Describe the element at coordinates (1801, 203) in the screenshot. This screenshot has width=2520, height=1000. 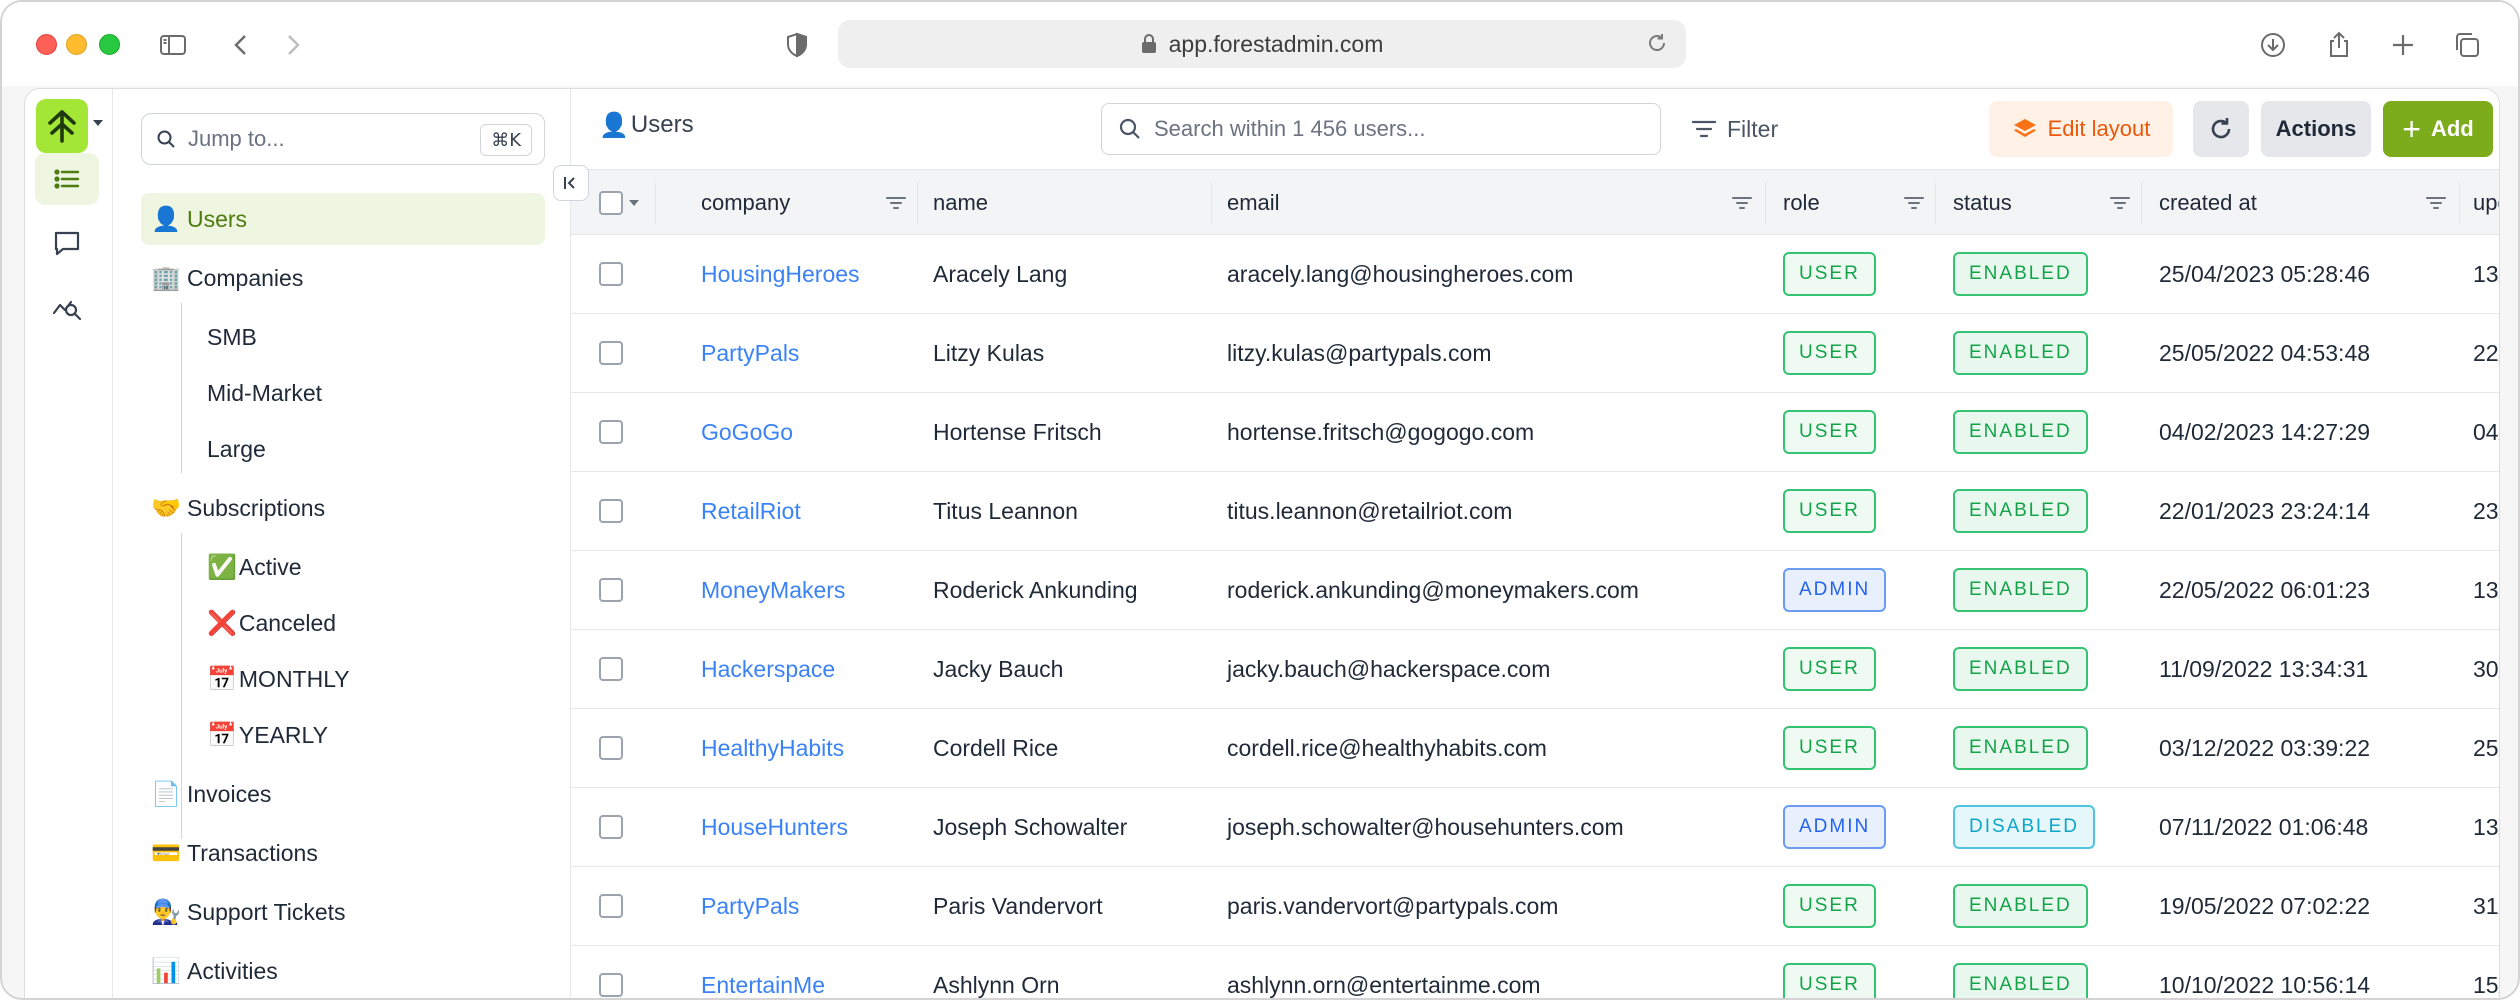
I see `column-header-role: role` at that location.